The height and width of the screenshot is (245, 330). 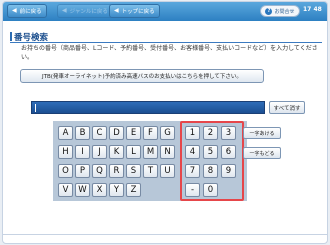 I want to click on key-r: R, so click(x=116, y=171).